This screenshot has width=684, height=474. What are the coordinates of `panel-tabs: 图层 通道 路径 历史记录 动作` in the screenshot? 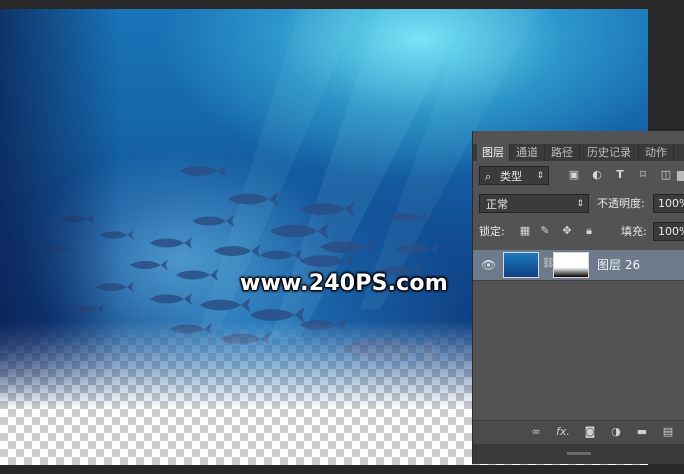 It's located at (578, 152).